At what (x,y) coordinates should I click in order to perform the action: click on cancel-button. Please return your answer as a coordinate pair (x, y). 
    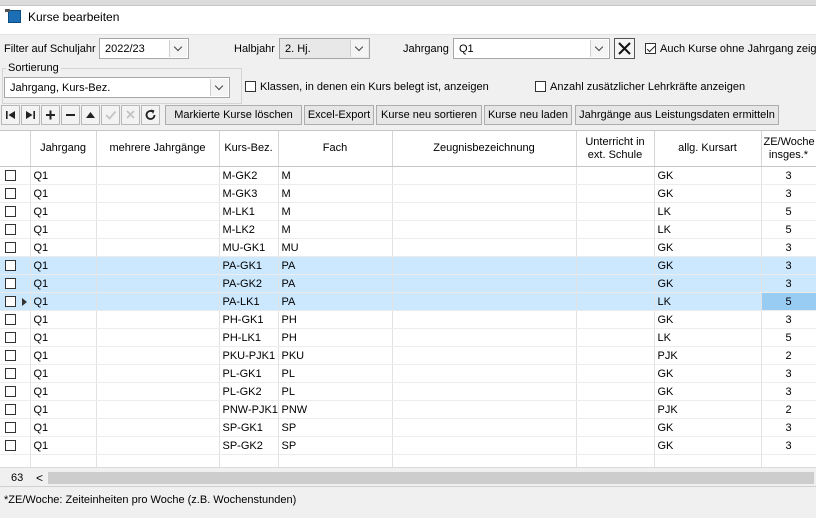
    Looking at the image, I should click on (130, 115).